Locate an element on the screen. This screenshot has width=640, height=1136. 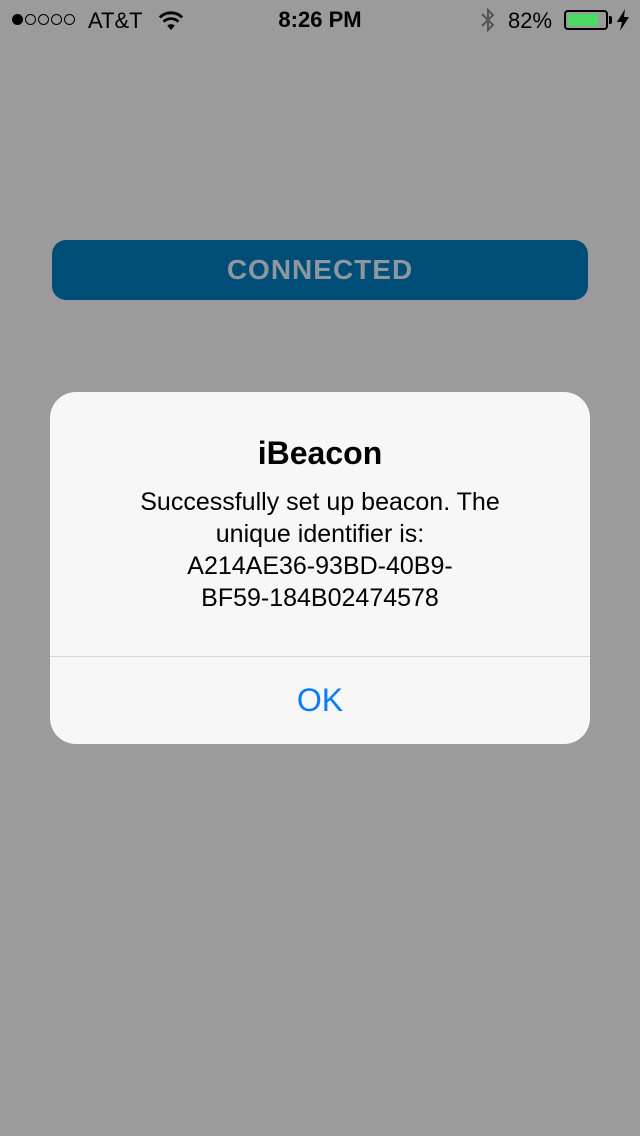
status-bar: AT&T 8:26 PM 82% is located at coordinates (320, 20).